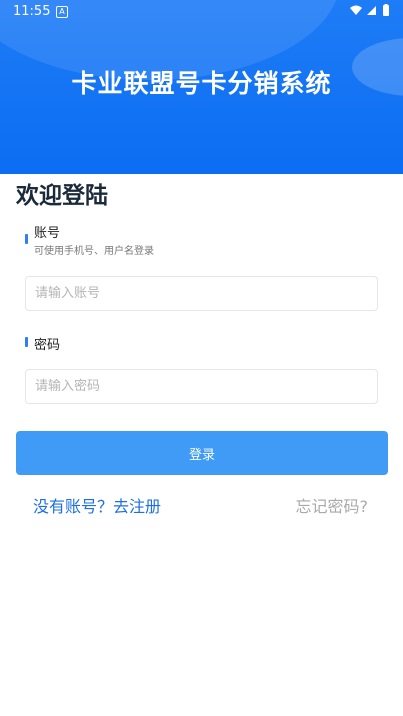 The height and width of the screenshot is (716, 403). I want to click on welcome-heading: 欢迎登陆, so click(62, 196).